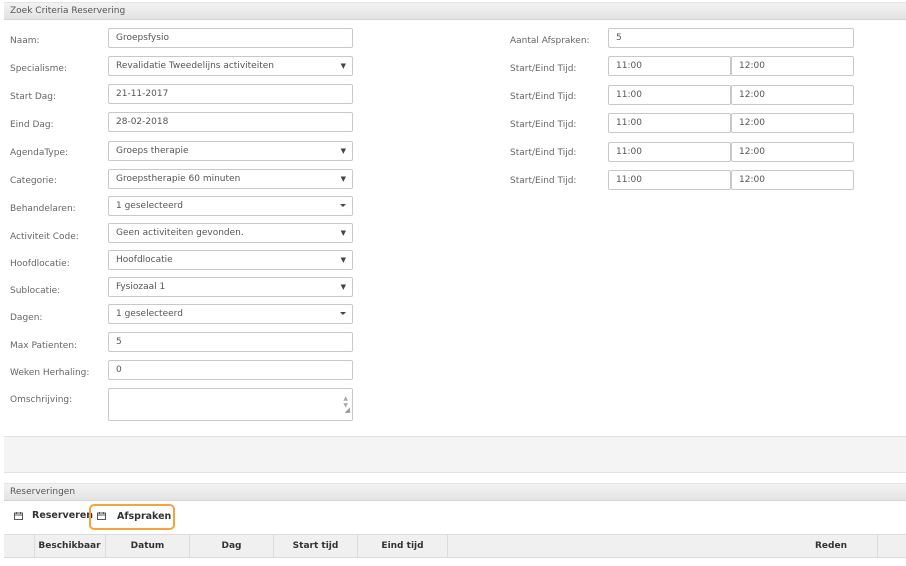 The height and width of the screenshot is (566, 906). Describe the element at coordinates (731, 38) in the screenshot. I see `aantal-afspraken-input: 5` at that location.